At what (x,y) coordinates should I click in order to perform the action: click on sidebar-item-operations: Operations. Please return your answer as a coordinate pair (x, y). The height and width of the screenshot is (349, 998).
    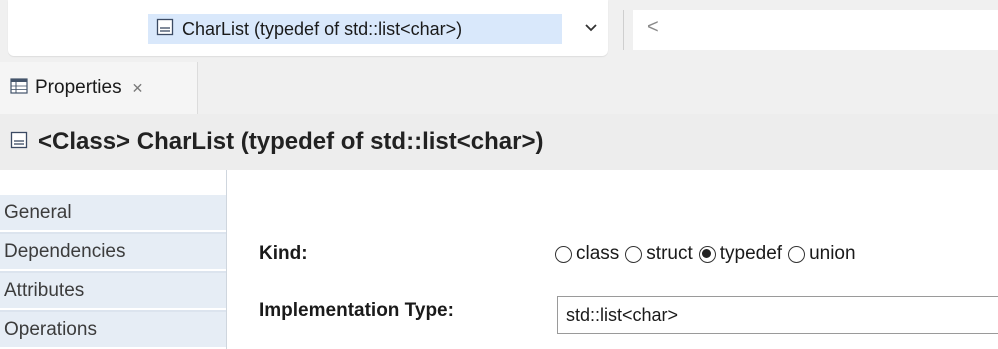
    Looking at the image, I should click on (113, 330).